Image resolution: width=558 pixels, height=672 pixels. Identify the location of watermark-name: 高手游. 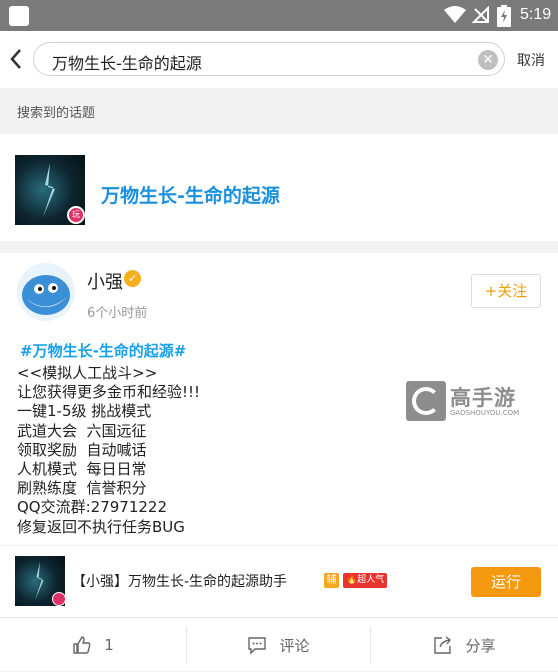
(483, 398).